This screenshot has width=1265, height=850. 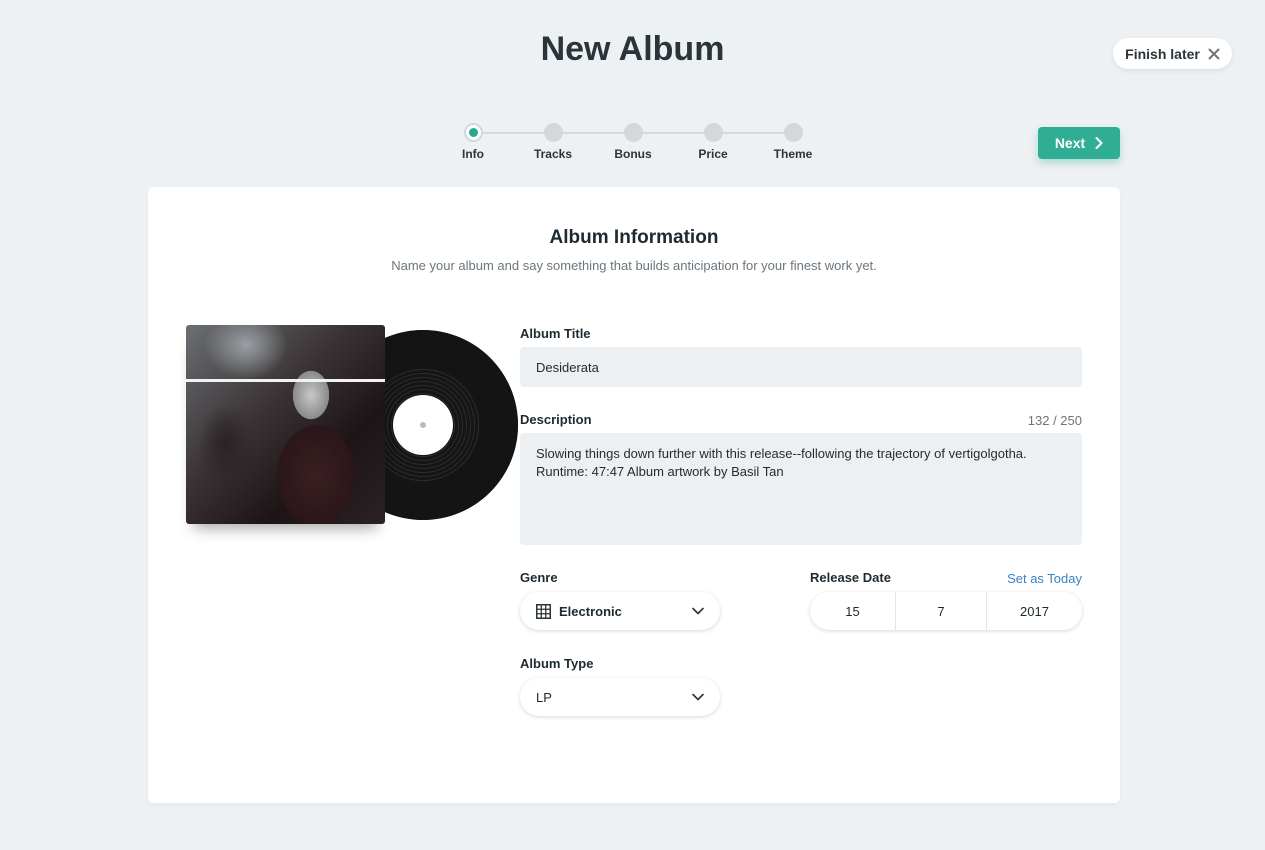 I want to click on step-price: Price, so click(x=713, y=141).